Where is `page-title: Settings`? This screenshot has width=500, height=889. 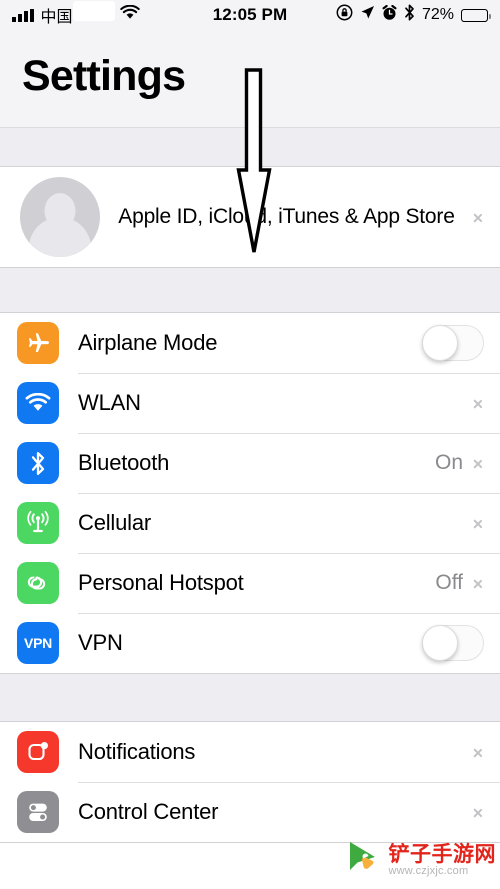
page-title: Settings is located at coordinates (104, 76).